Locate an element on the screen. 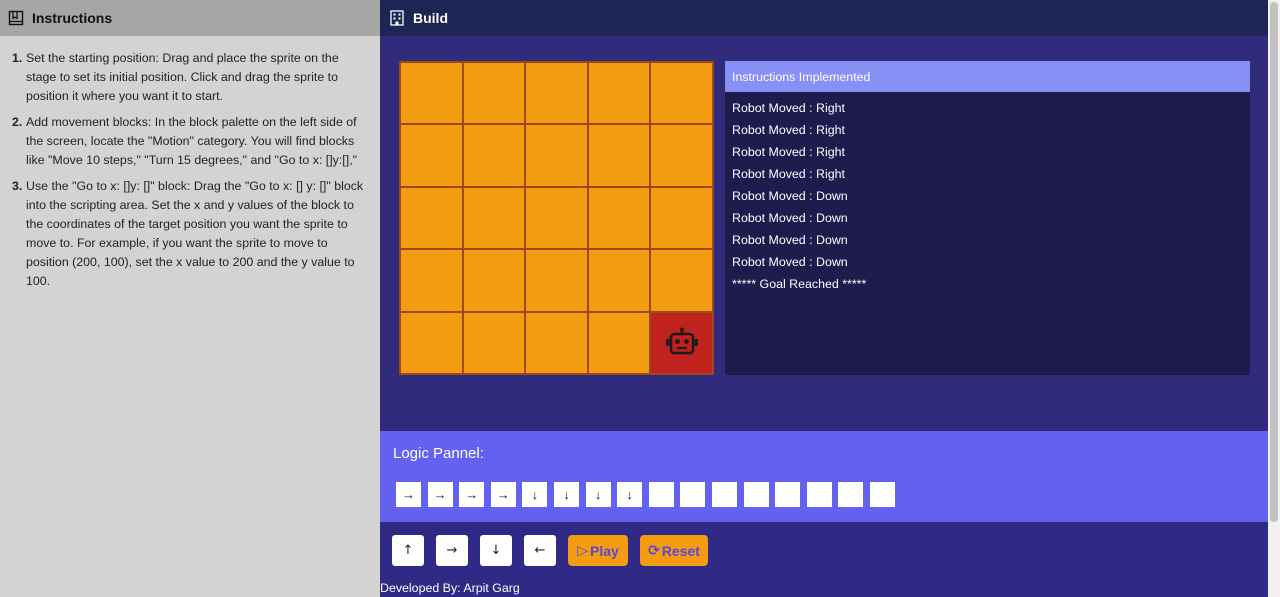 This screenshot has width=1280, height=597. grid-cell-robot is located at coordinates (681, 342).